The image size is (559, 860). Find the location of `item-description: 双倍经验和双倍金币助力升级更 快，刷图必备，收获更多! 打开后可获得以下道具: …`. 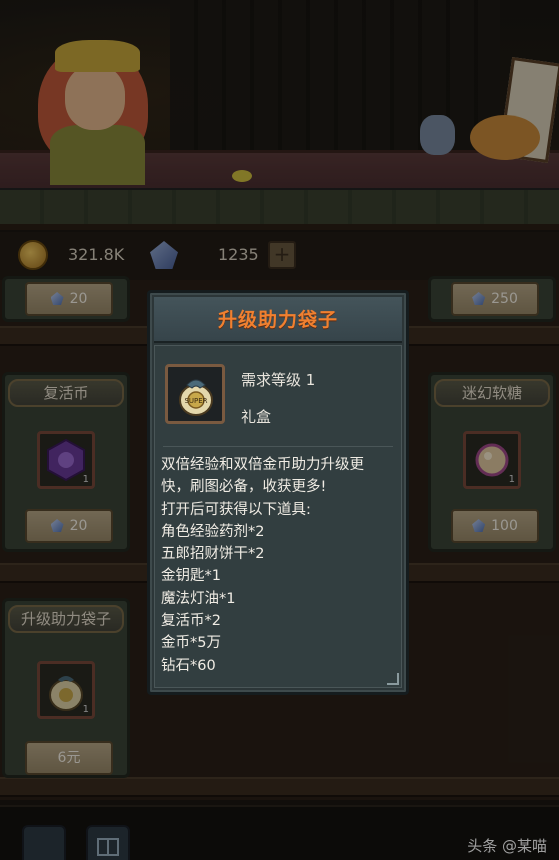

item-description: 双倍经验和双倍金币助力升级更 快，刷图必备，收获更多! 打开后可获得以下道具: … is located at coordinates (281, 565).